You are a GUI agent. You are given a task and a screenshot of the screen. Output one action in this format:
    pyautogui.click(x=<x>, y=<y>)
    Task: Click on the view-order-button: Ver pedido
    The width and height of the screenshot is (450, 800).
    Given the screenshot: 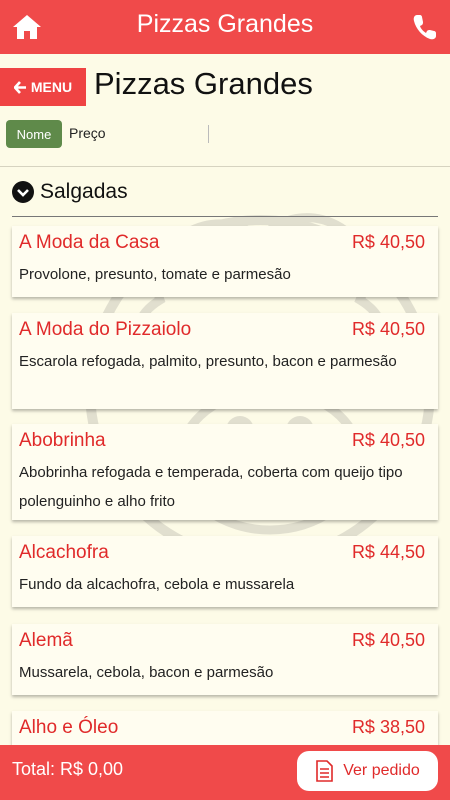 What is the action you would take?
    pyautogui.click(x=367, y=771)
    